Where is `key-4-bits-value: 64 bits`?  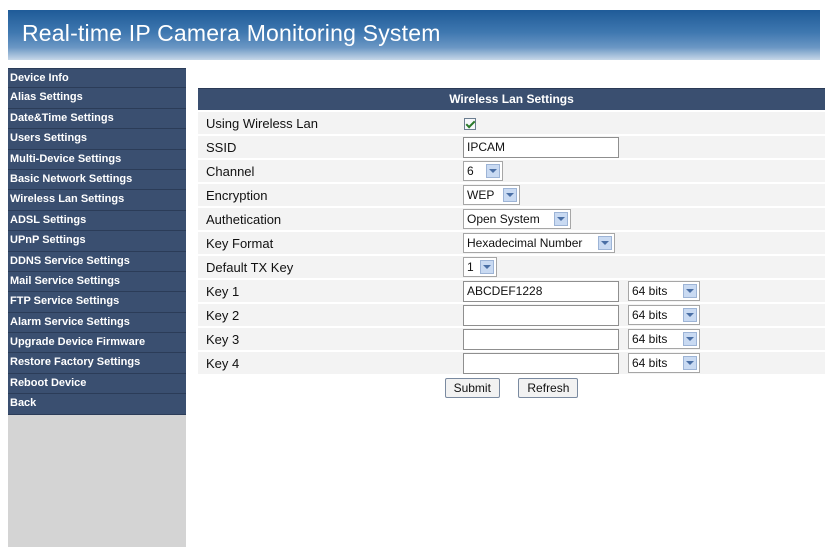
key-4-bits-value: 64 bits is located at coordinates (650, 363).